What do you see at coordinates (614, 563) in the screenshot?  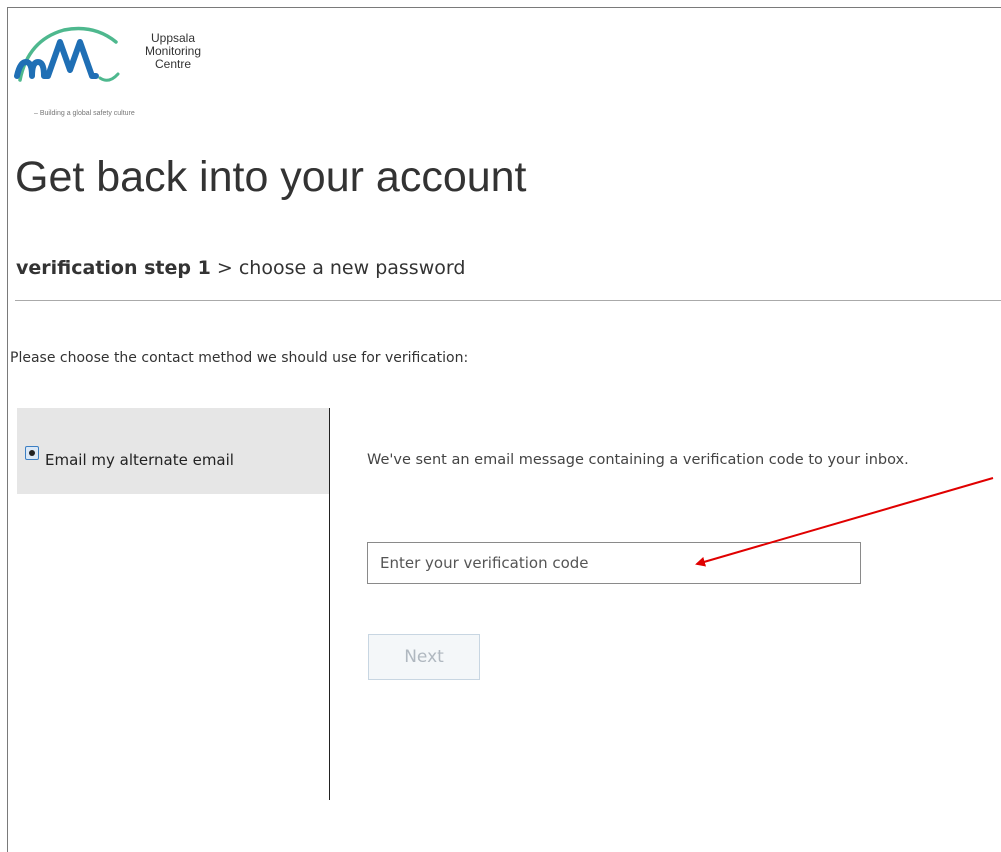 I see `verification-code-input` at bounding box center [614, 563].